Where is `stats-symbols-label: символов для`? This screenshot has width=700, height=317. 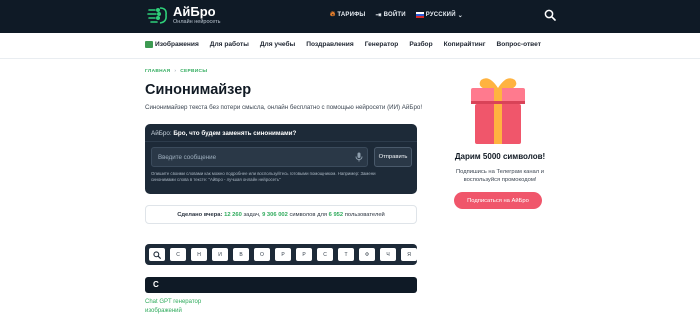 stats-symbols-label: символов для is located at coordinates (308, 214).